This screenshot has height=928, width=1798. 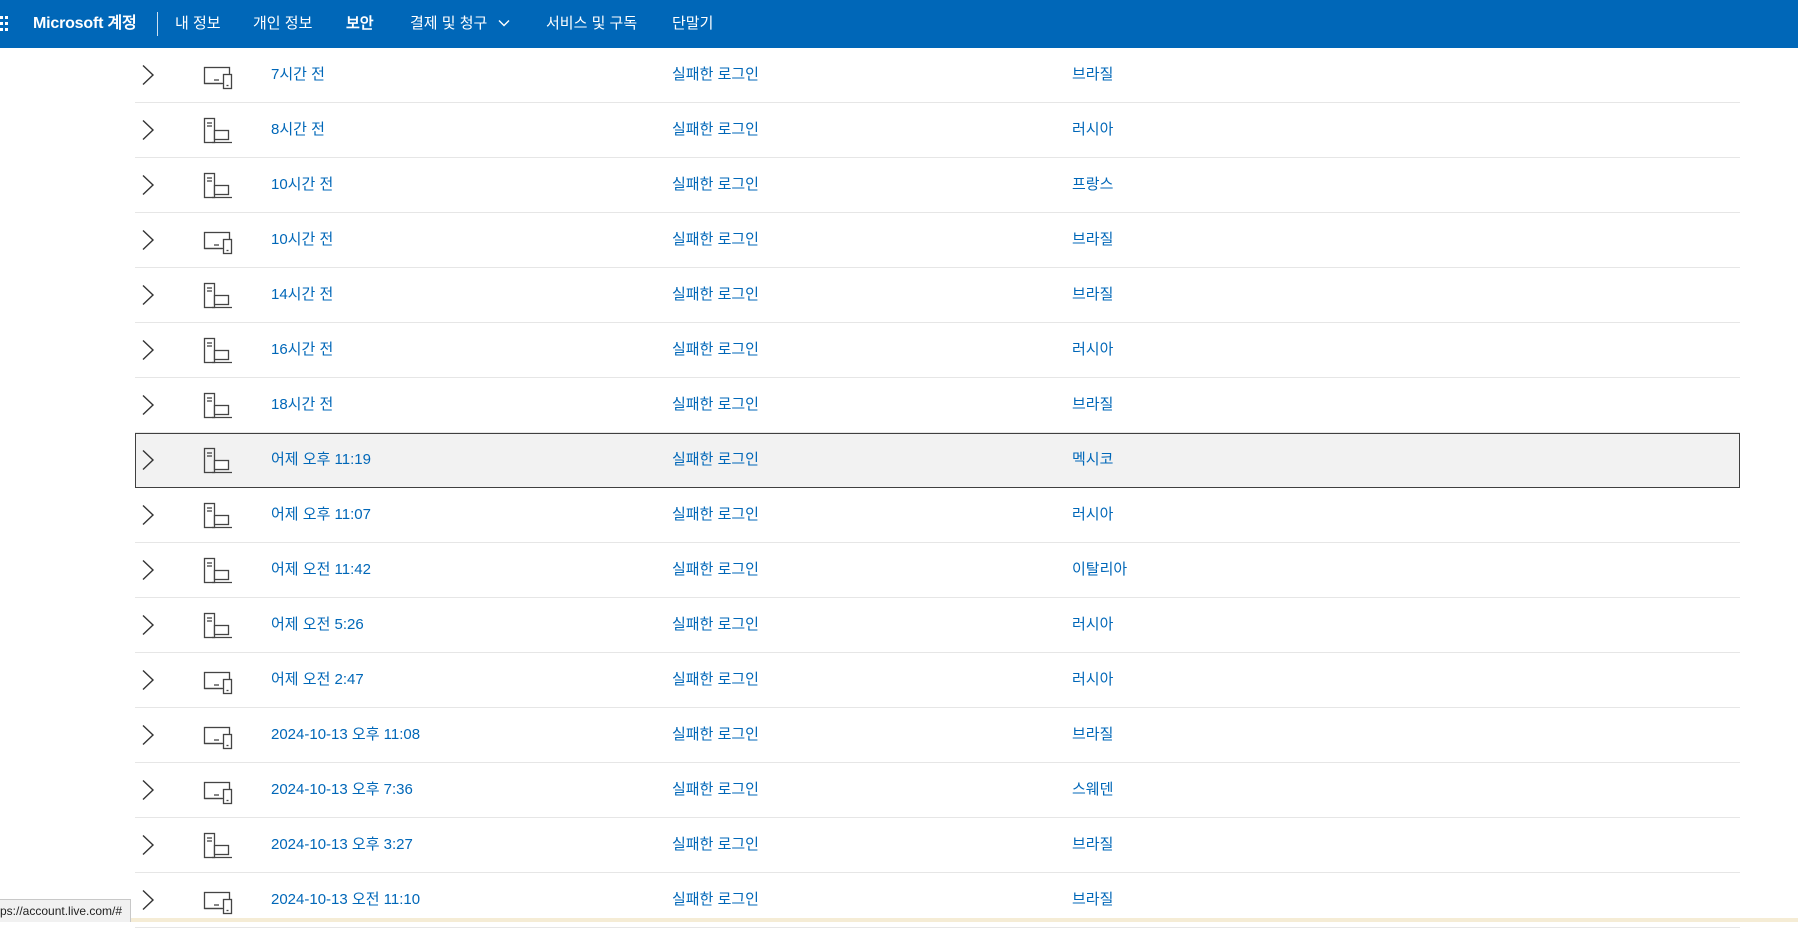 What do you see at coordinates (360, 24) in the screenshot?
I see `nav-security: 보안` at bounding box center [360, 24].